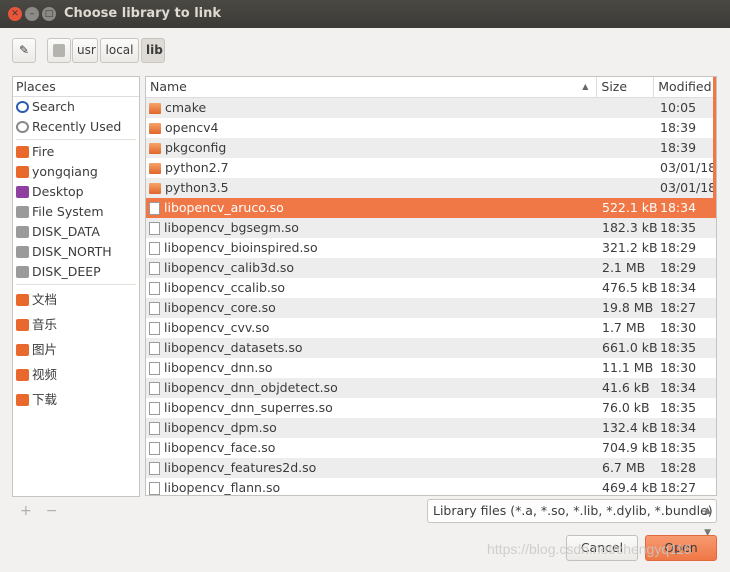  What do you see at coordinates (222, 487) in the screenshot?
I see `file-name: libopencv_flann.so` at bounding box center [222, 487].